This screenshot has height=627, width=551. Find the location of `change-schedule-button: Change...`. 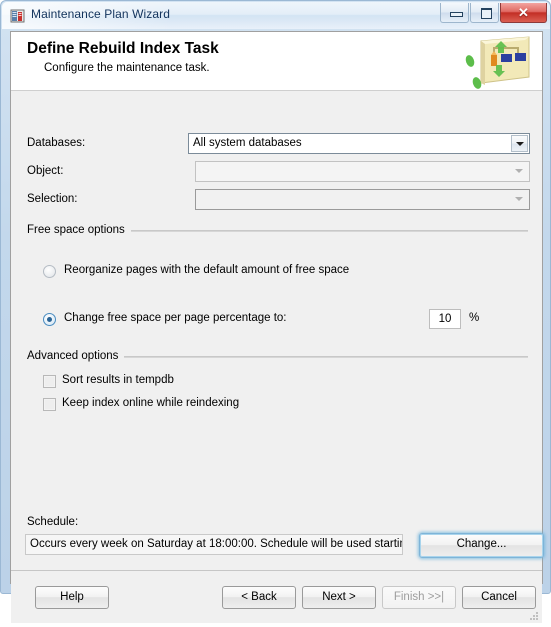

change-schedule-button: Change... is located at coordinates (481, 545).